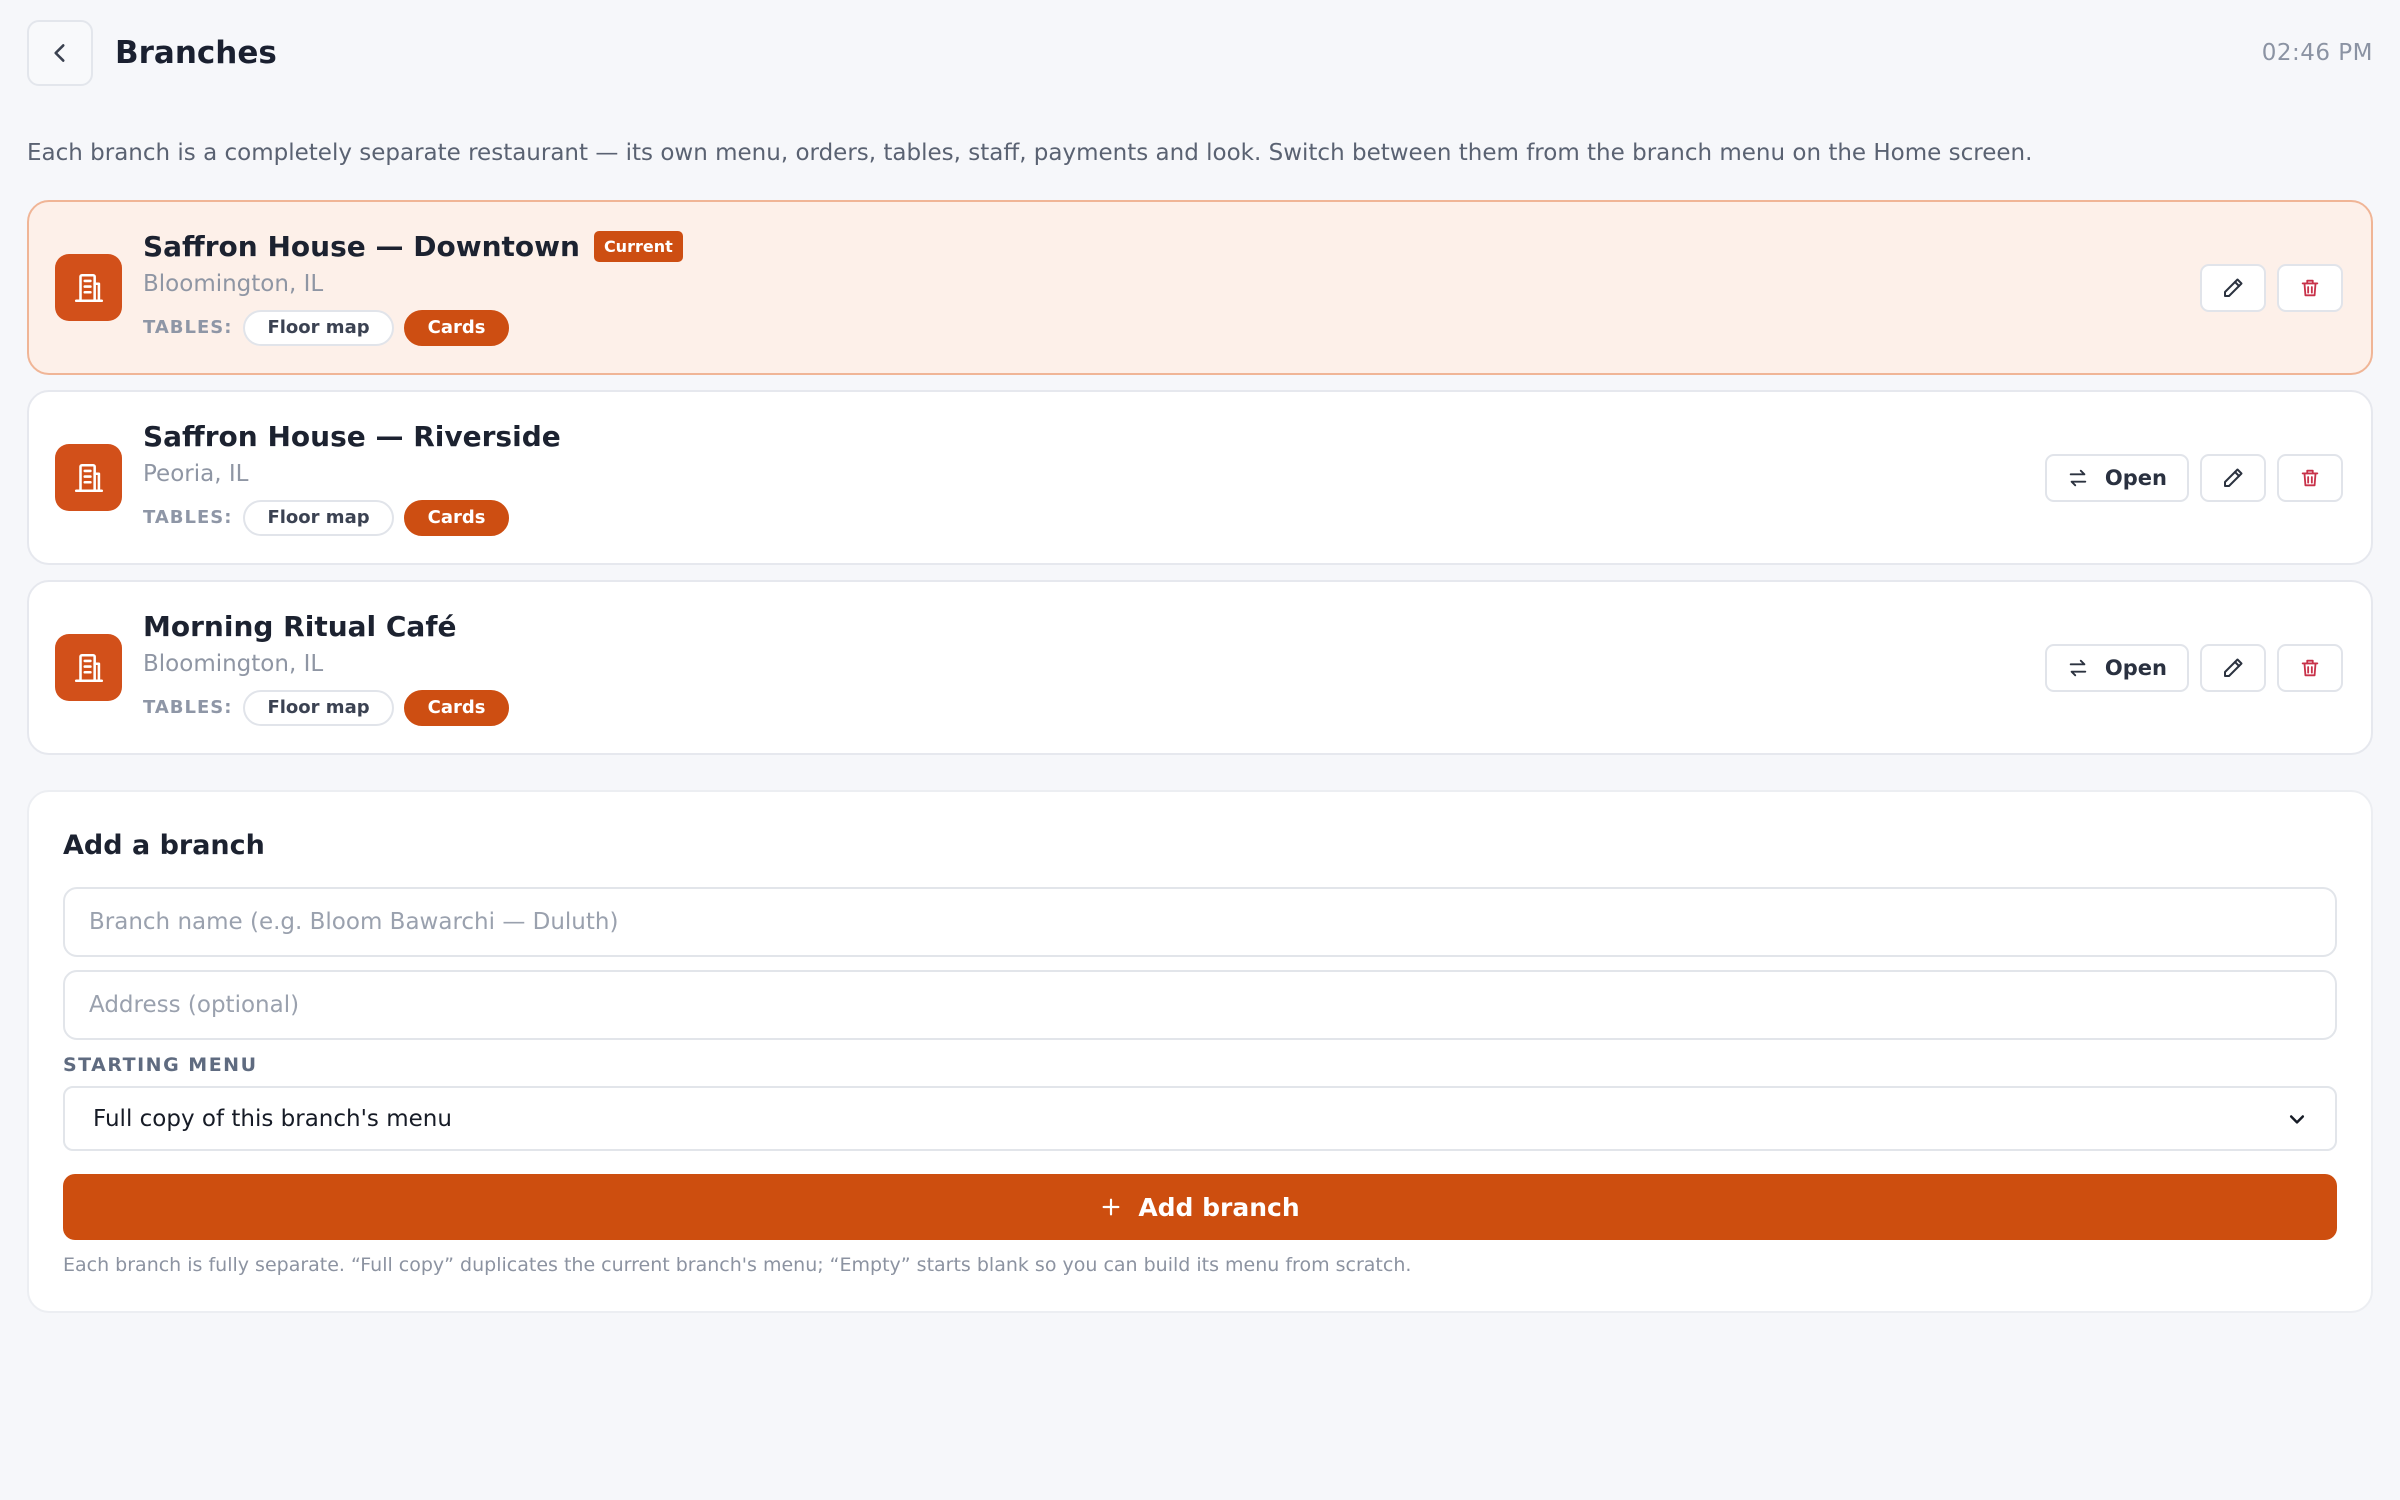  Describe the element at coordinates (1200, 1118) in the screenshot. I see `starting-menu-select: Full copy of this branch's menu` at that location.